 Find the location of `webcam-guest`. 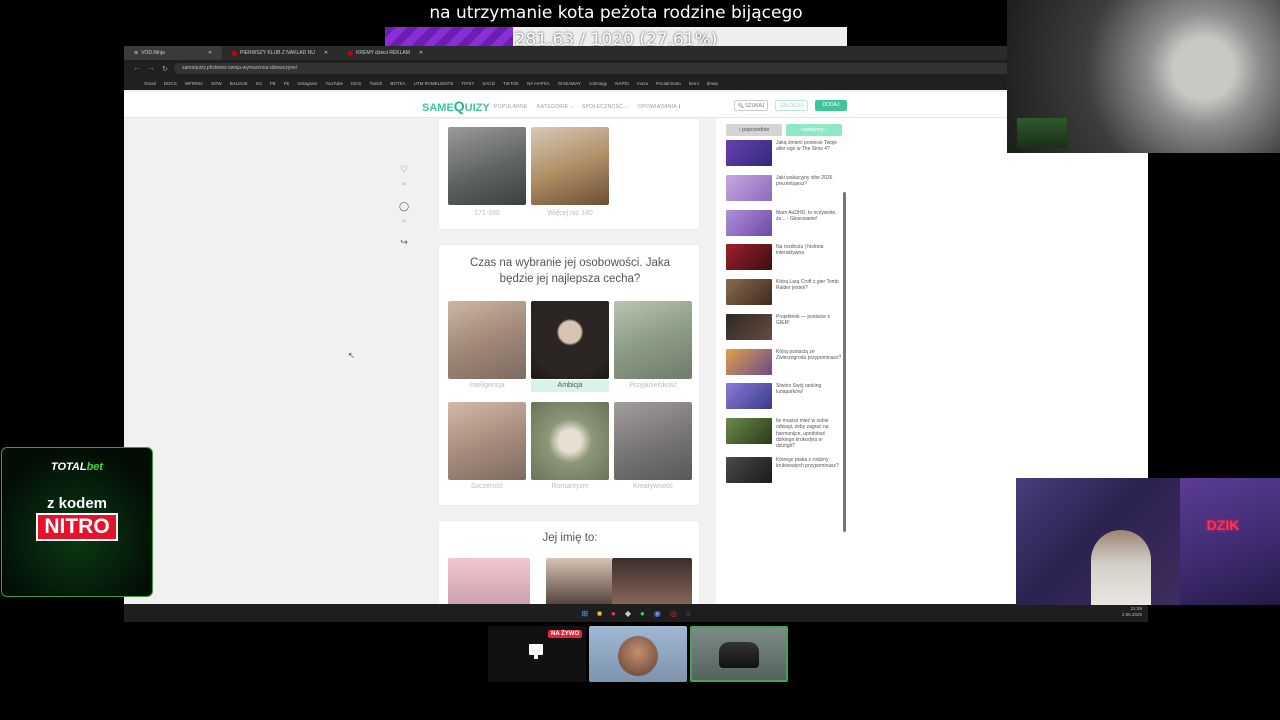

webcam-guest is located at coordinates (1098, 541).